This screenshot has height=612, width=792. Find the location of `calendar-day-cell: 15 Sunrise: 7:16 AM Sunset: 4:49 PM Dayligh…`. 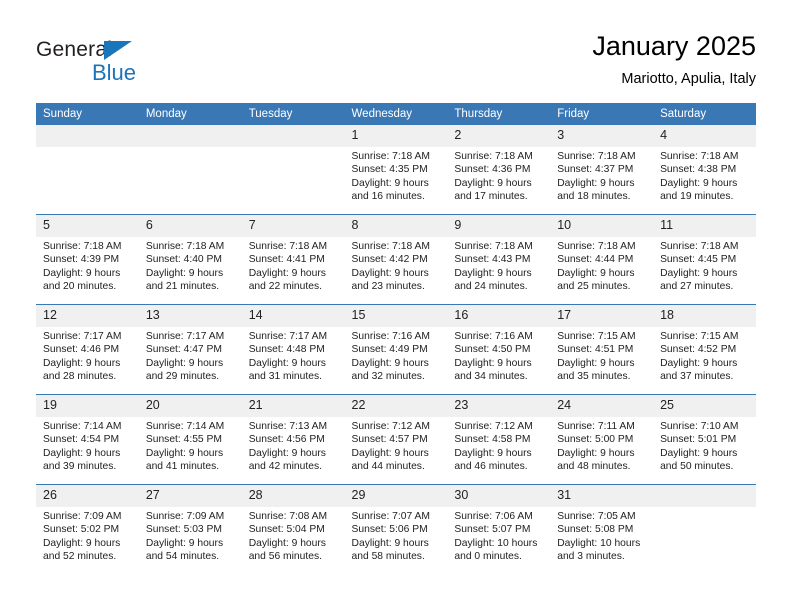

calendar-day-cell: 15 Sunrise: 7:16 AM Sunset: 4:49 PM Dayligh… is located at coordinates (396, 349).